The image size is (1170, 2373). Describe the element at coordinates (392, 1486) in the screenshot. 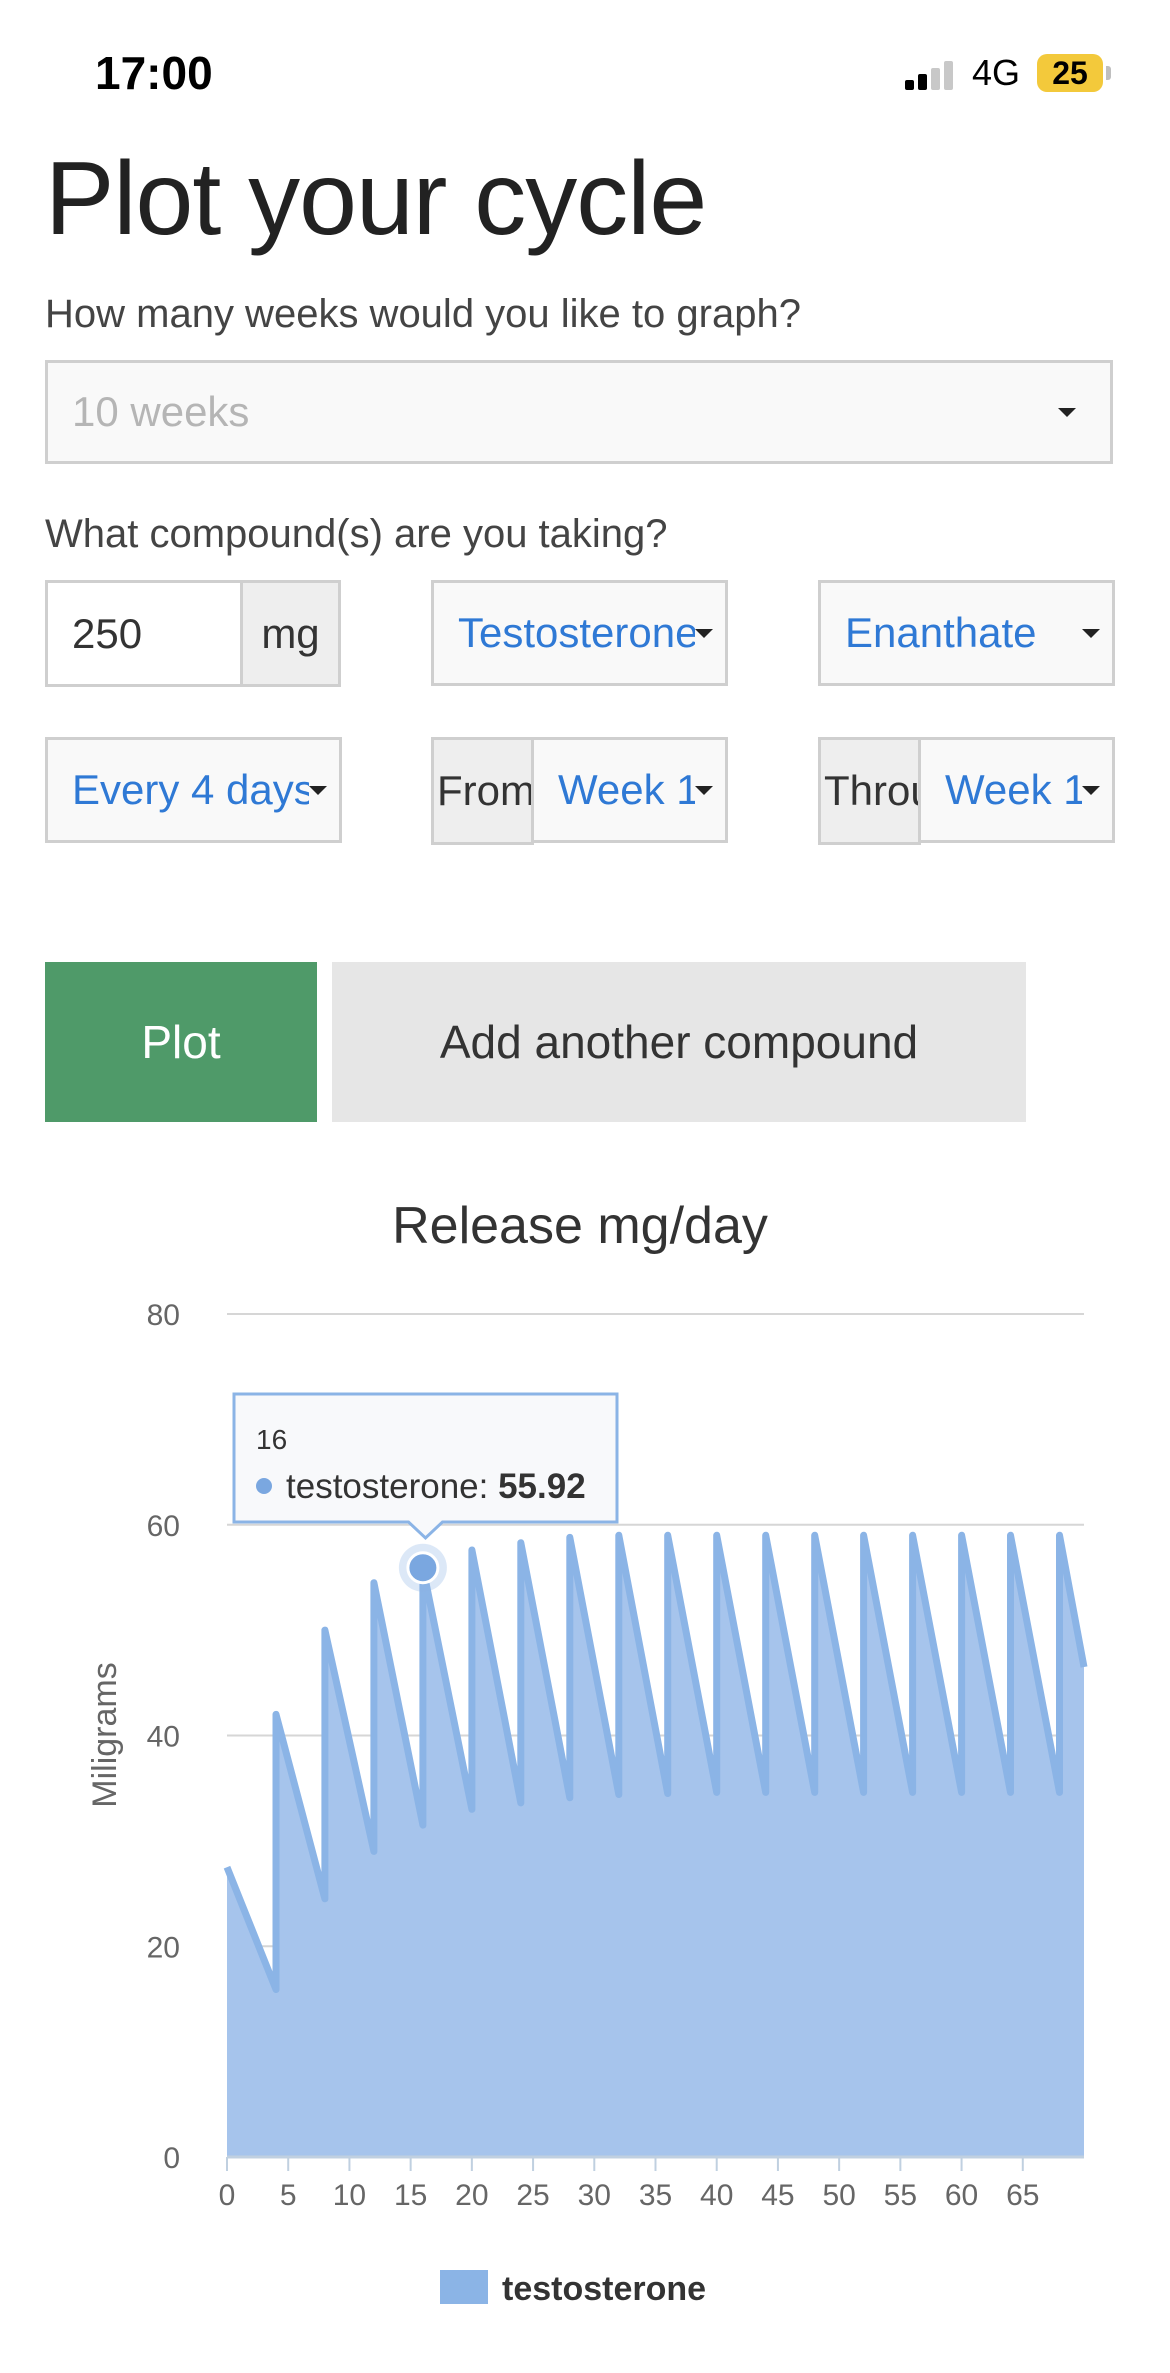

I see `tooltip-series-name: testosterone:` at that location.